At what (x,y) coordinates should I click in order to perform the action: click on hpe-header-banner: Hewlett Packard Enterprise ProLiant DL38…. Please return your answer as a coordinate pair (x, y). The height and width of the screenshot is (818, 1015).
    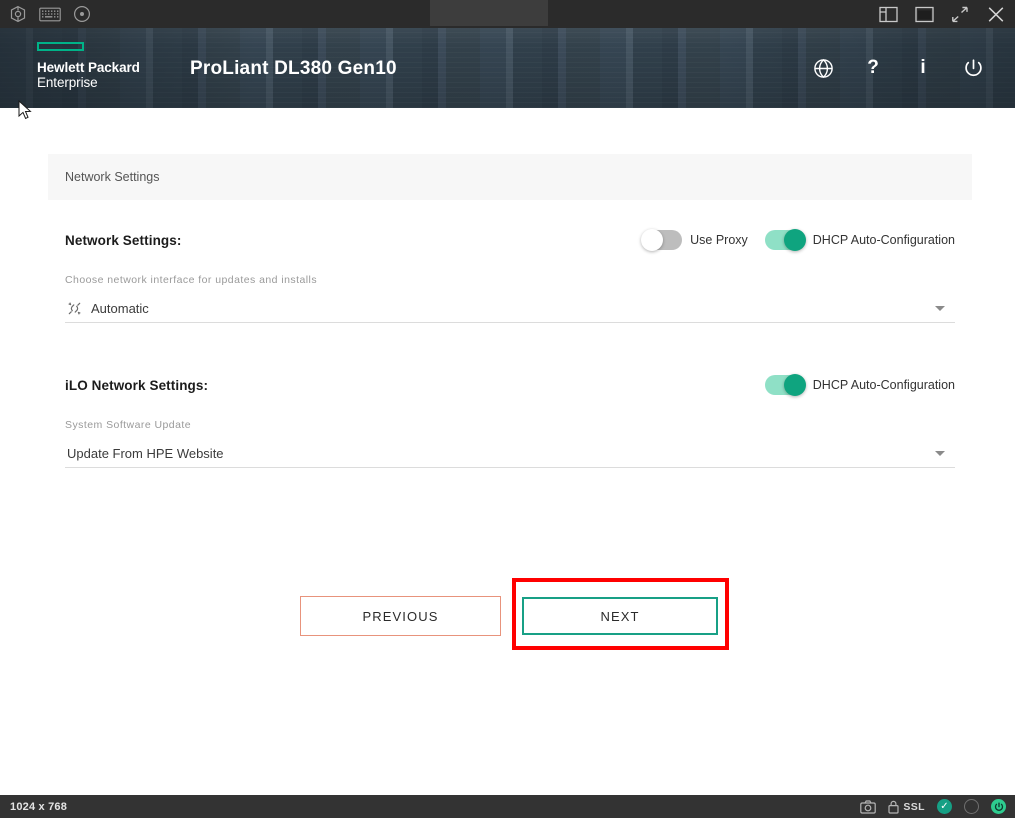
    Looking at the image, I should click on (507, 68).